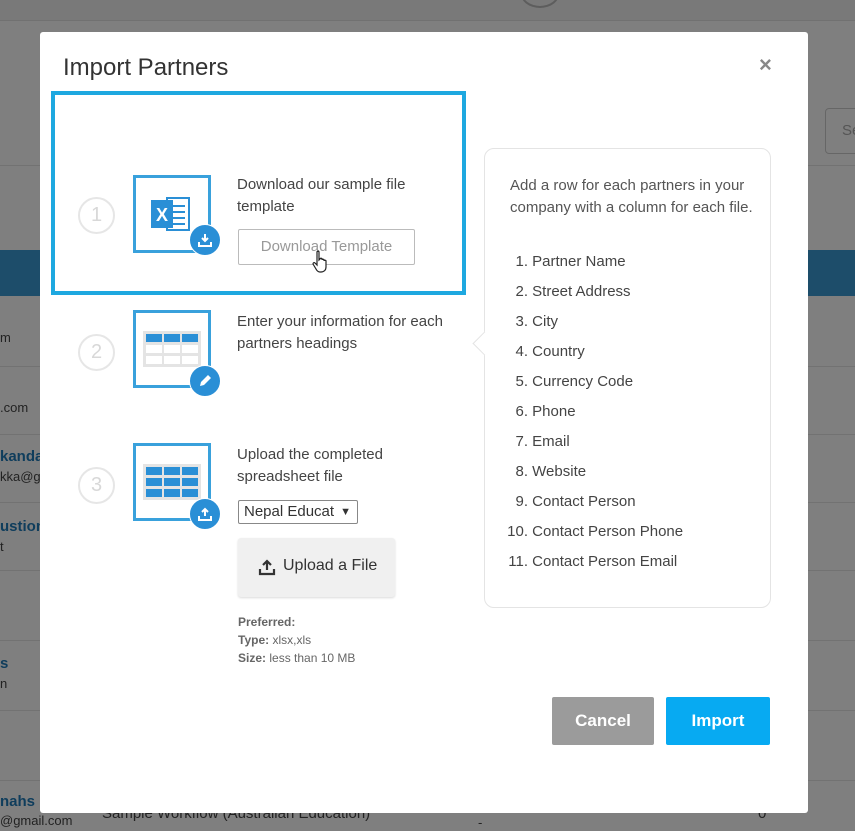 This screenshot has width=855, height=831. What do you see at coordinates (310, 465) in the screenshot?
I see `step-3-text: Upload the completed spreadsheet file` at bounding box center [310, 465].